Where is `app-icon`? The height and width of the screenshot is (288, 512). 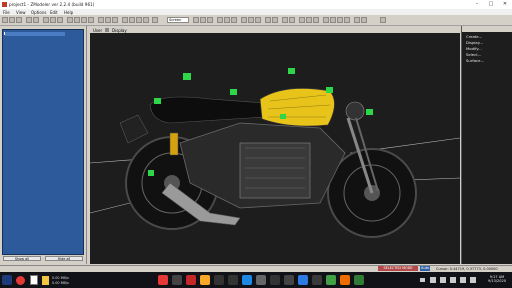 app-icon is located at coordinates (20, 280).